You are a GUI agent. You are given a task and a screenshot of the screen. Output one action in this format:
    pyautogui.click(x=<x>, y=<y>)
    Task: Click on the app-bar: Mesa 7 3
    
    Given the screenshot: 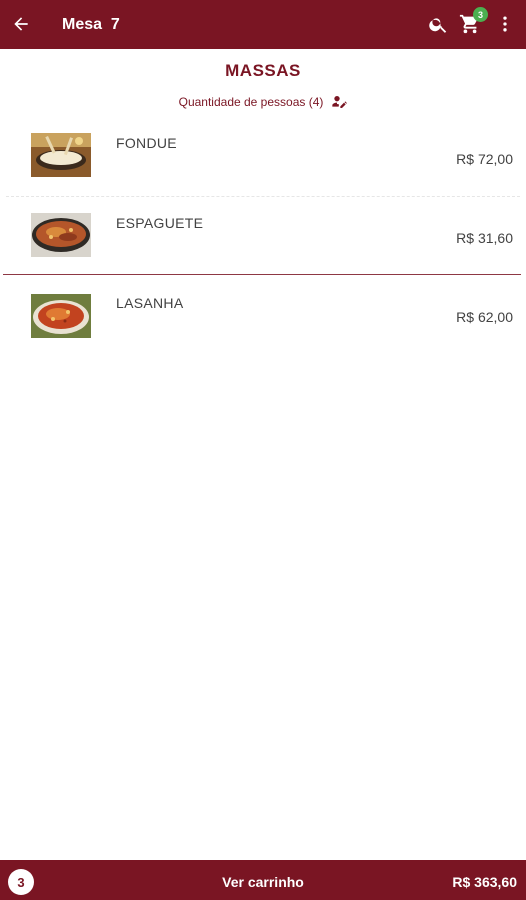 What is the action you would take?
    pyautogui.click(x=263, y=24)
    